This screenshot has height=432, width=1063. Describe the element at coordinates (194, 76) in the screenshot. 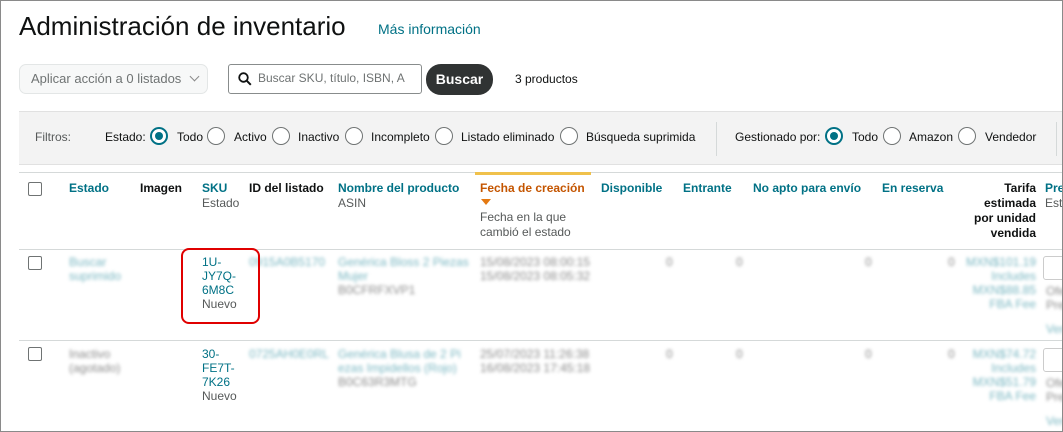

I see `chevron-down-icon` at that location.